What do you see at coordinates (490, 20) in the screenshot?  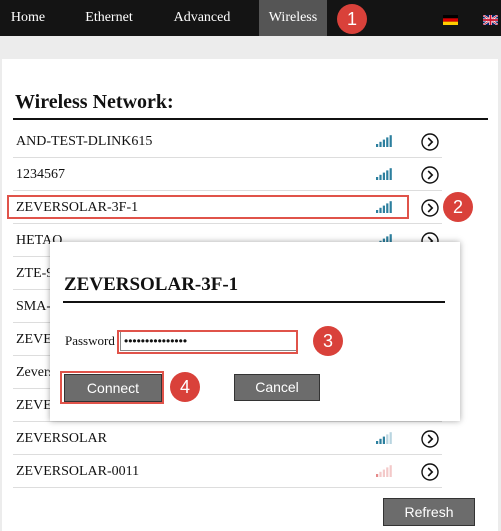 I see `uk-flag-icon` at bounding box center [490, 20].